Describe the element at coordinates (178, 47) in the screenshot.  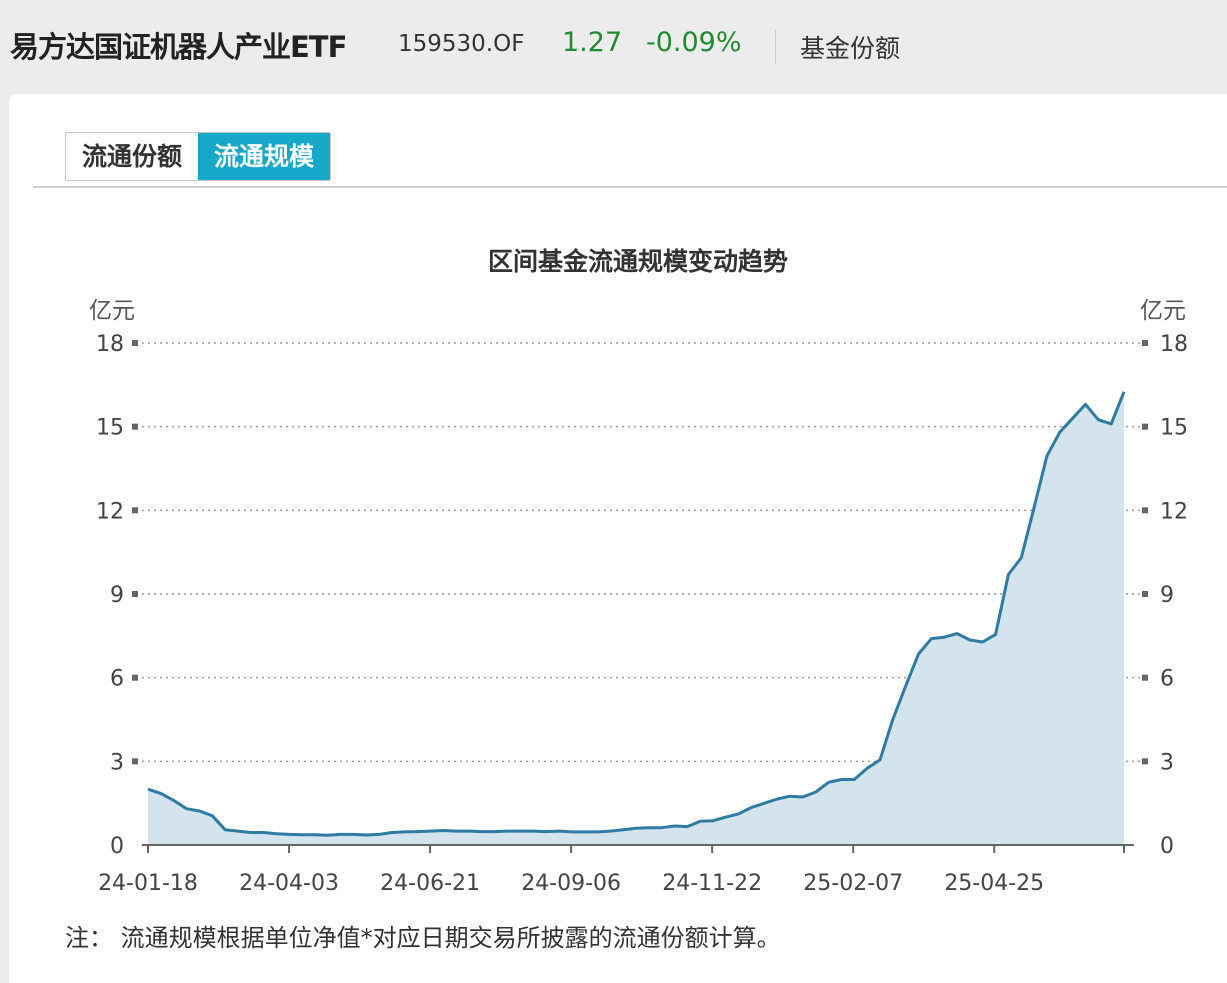
I see `fund-name: 易方达国证机器人产业ETF` at that location.